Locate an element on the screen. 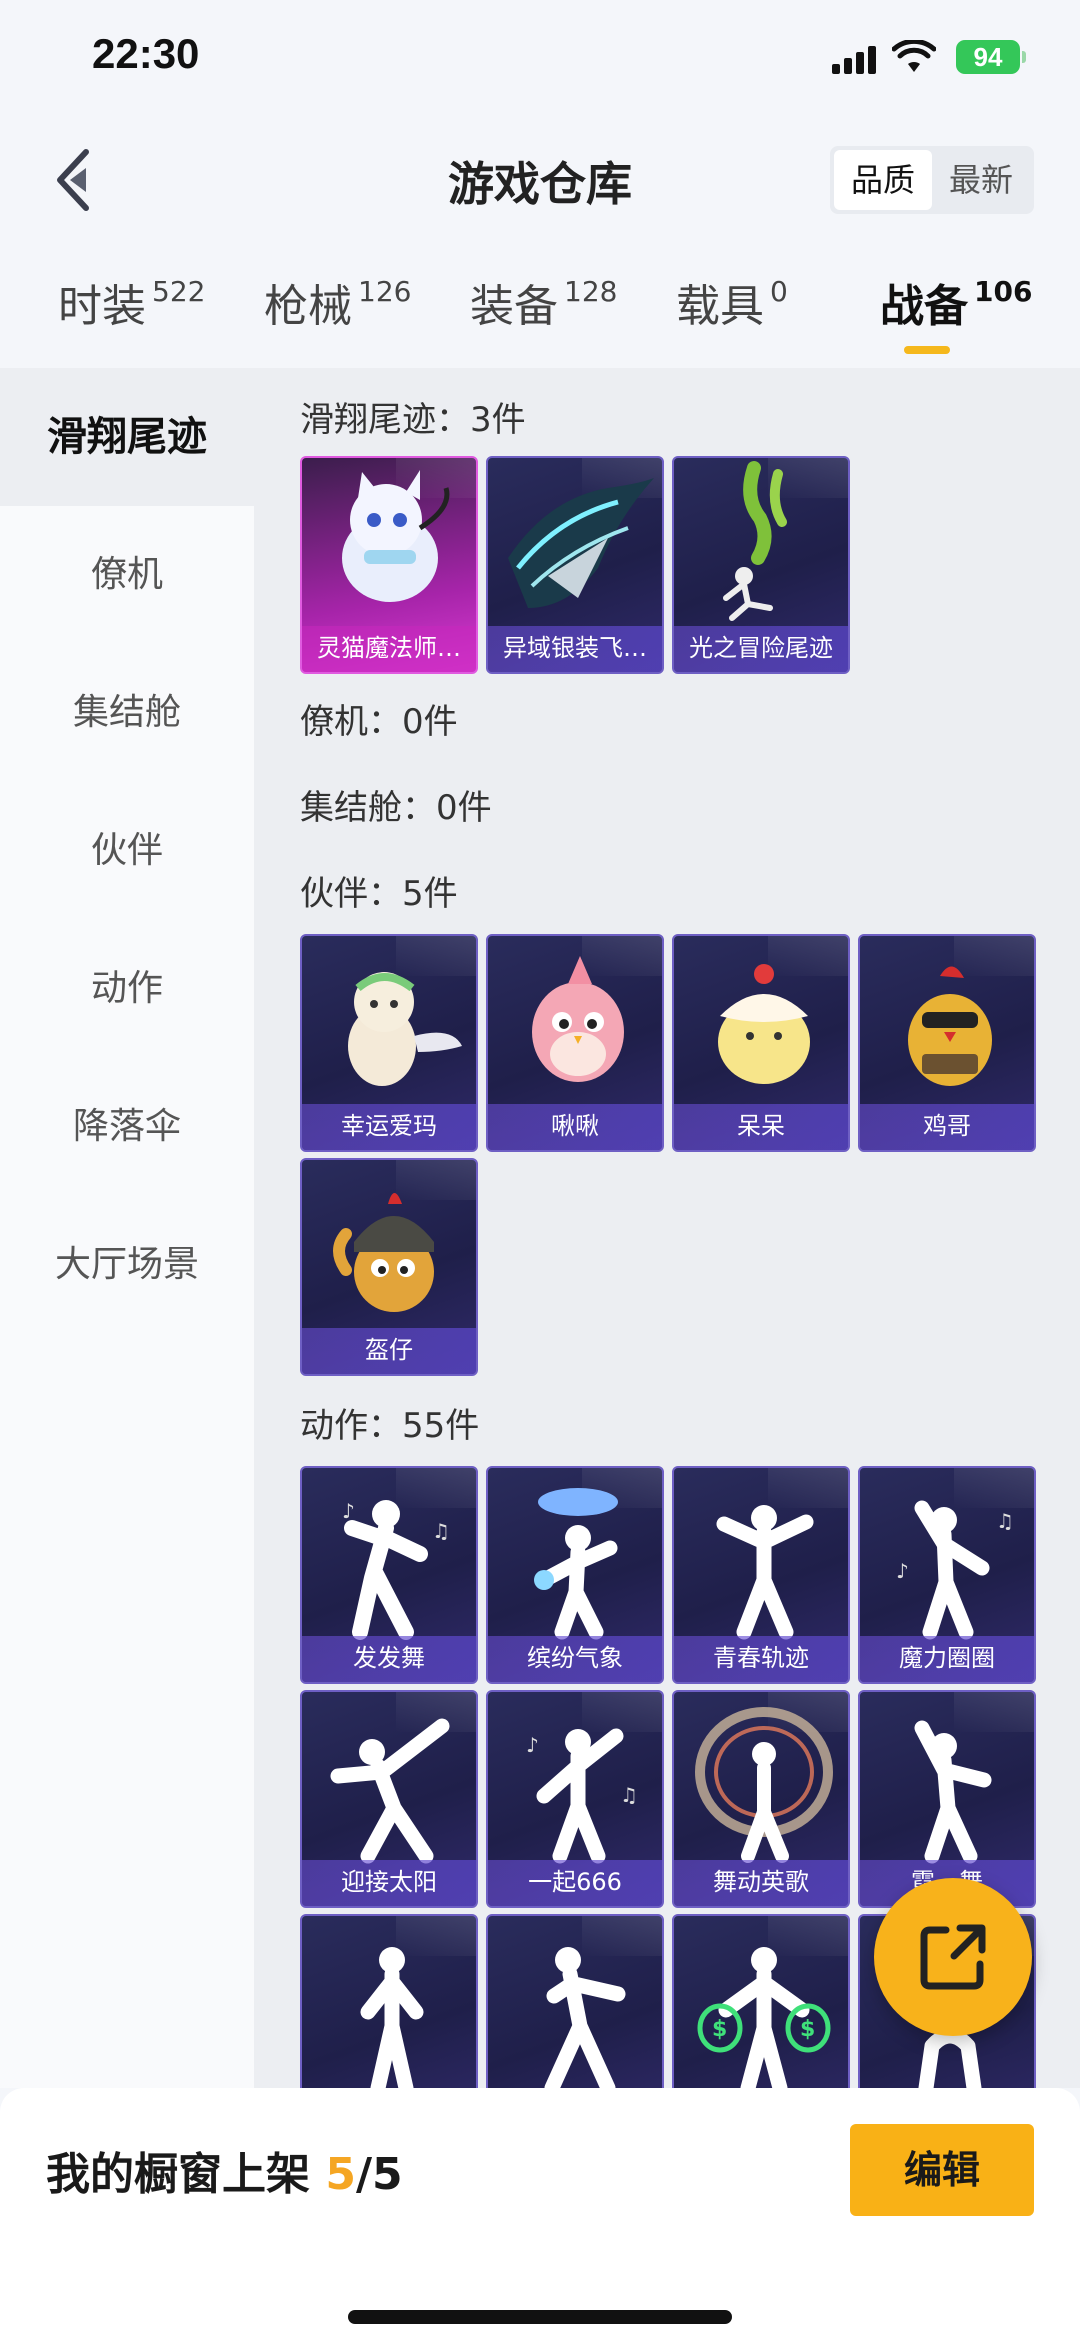  sidebar-item-glide-trail: 滑翔尾迹 is located at coordinates (127, 437).